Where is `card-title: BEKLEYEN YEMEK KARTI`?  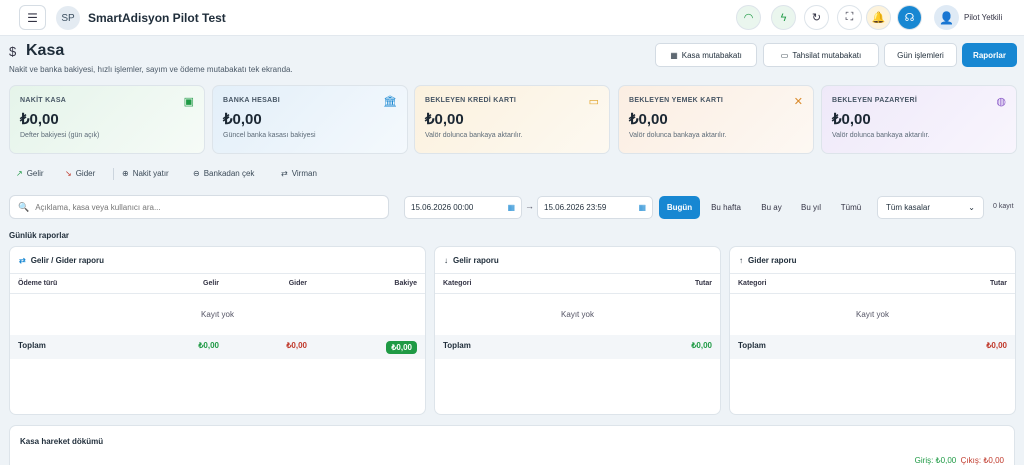
card-title: BEKLEYEN YEMEK KARTI is located at coordinates (676, 100).